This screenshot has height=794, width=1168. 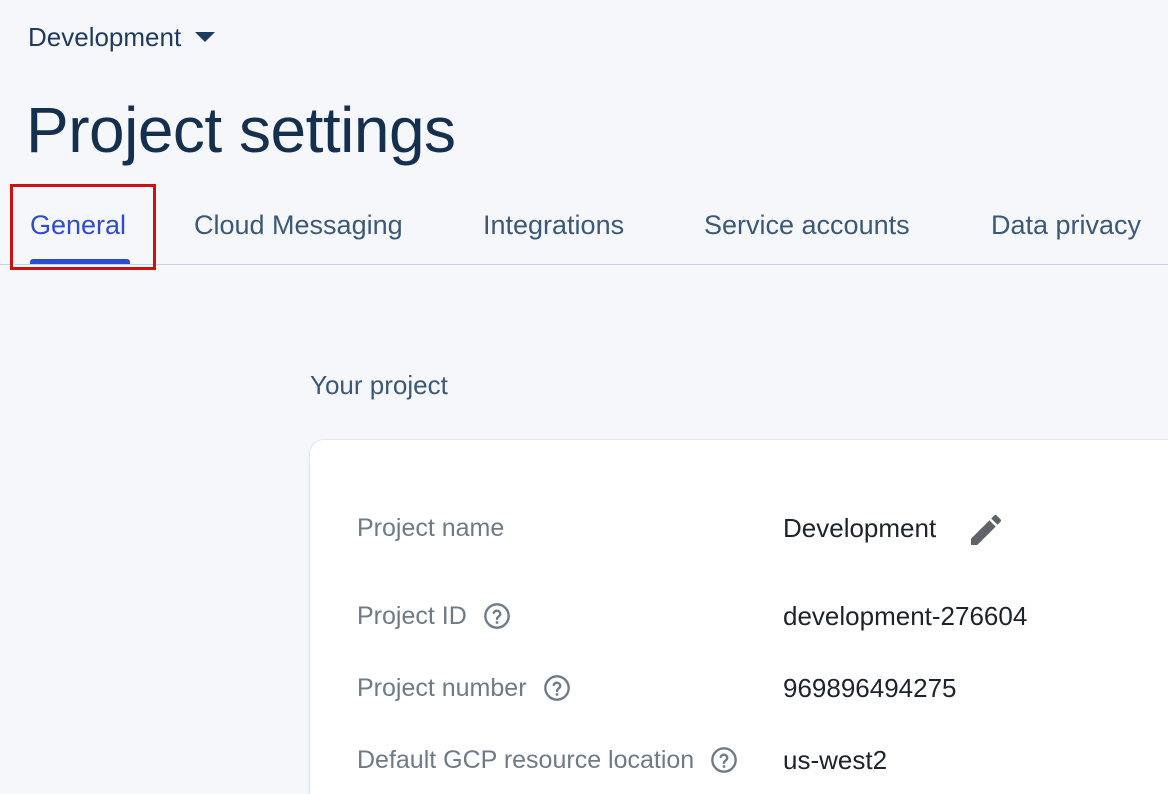 I want to click on pencil-icon, so click(x=986, y=530).